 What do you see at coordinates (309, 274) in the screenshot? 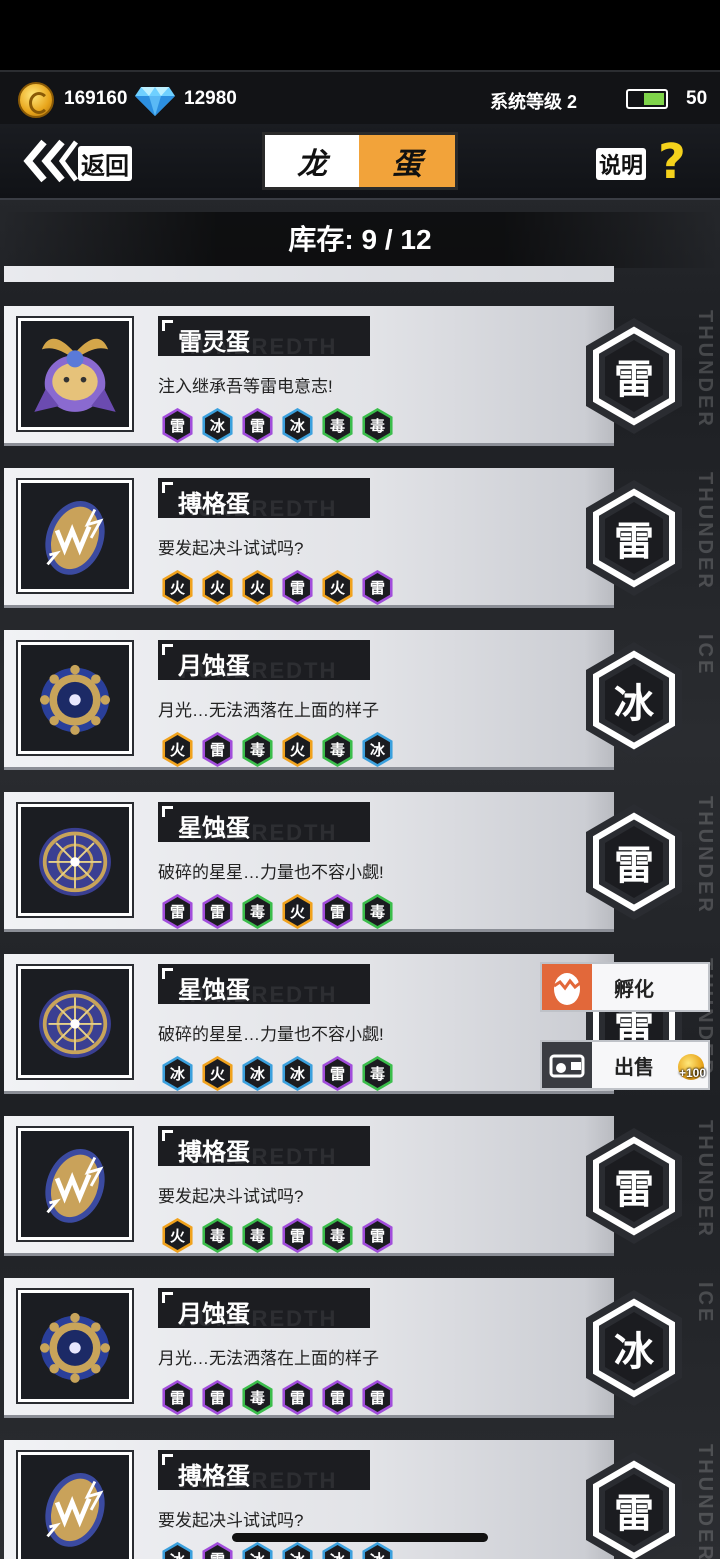
I see `list-item-partial` at bounding box center [309, 274].